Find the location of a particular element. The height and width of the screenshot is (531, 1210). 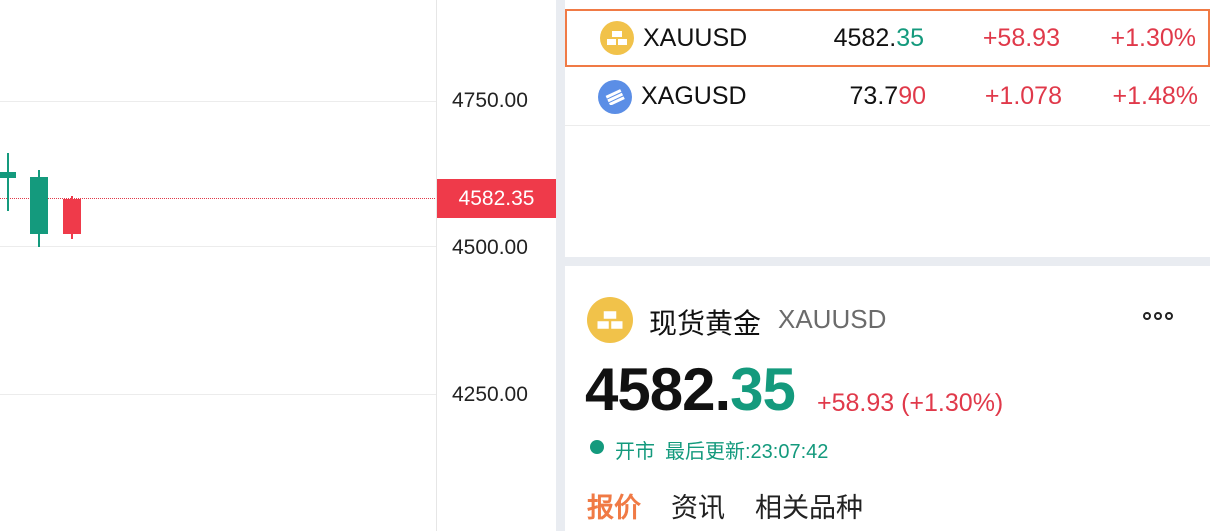

watchlist-row-xagusd: XAGUSD 73.790 +1.078 +1.48% is located at coordinates (887, 97).